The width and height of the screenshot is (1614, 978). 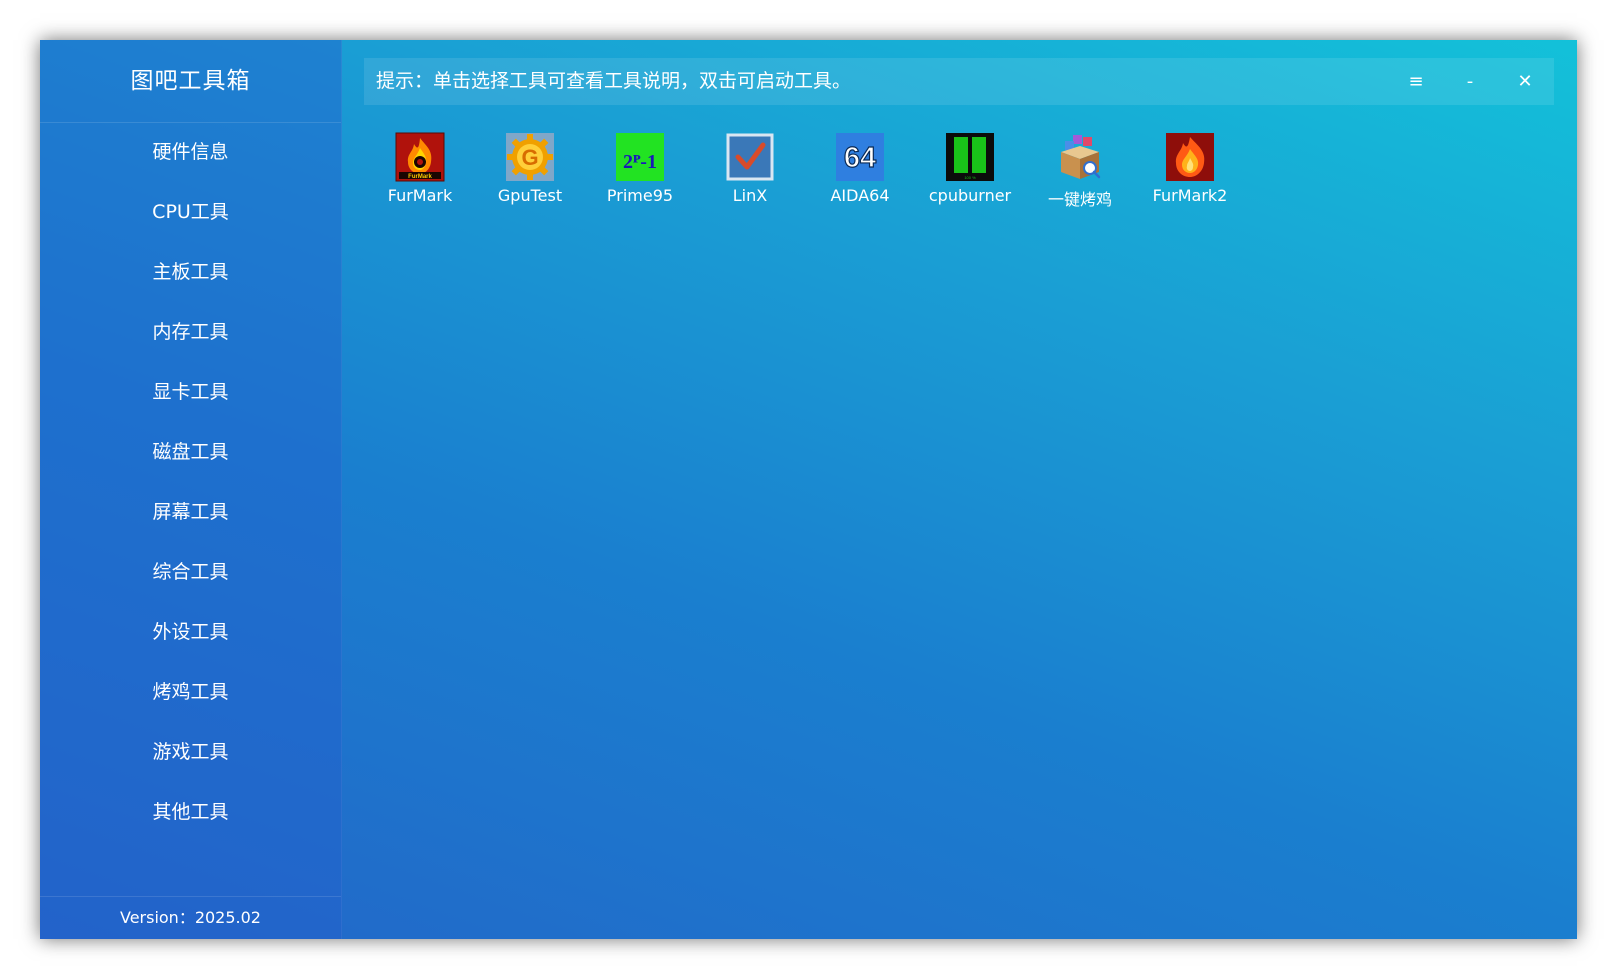 I want to click on aida64-icon: 64, so click(x=860, y=157).